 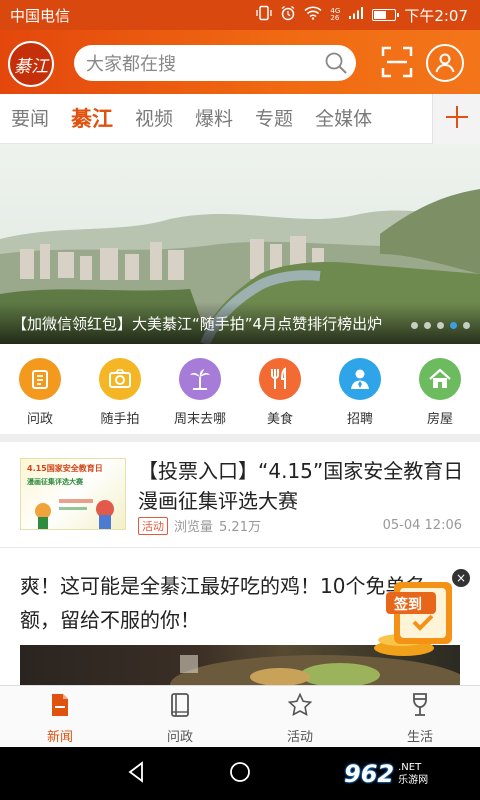 I want to click on status-bar: 中国电信 4G 26 下午2:07, so click(x=240, y=15).